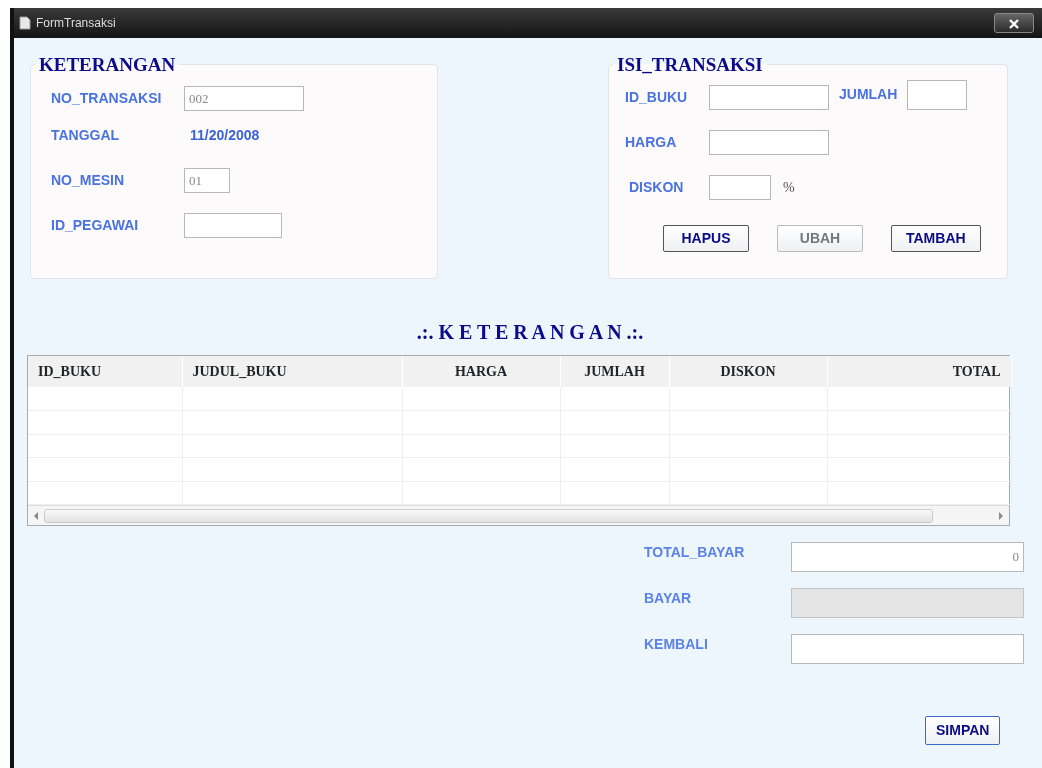 The height and width of the screenshot is (768, 1042). Describe the element at coordinates (651, 142) in the screenshot. I see `field-label: HARGA` at that location.